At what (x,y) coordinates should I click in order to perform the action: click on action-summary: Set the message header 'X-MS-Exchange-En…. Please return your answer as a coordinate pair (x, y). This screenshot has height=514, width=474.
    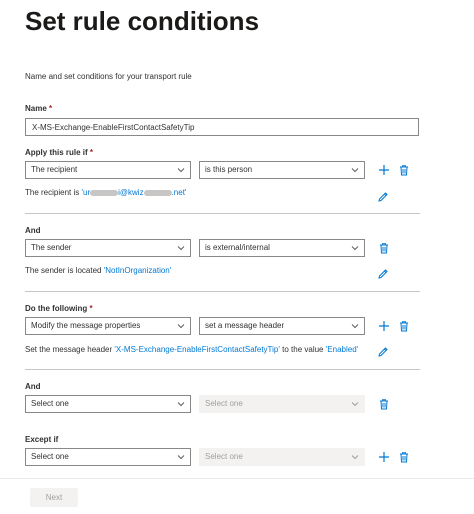
    Looking at the image, I should click on (192, 349).